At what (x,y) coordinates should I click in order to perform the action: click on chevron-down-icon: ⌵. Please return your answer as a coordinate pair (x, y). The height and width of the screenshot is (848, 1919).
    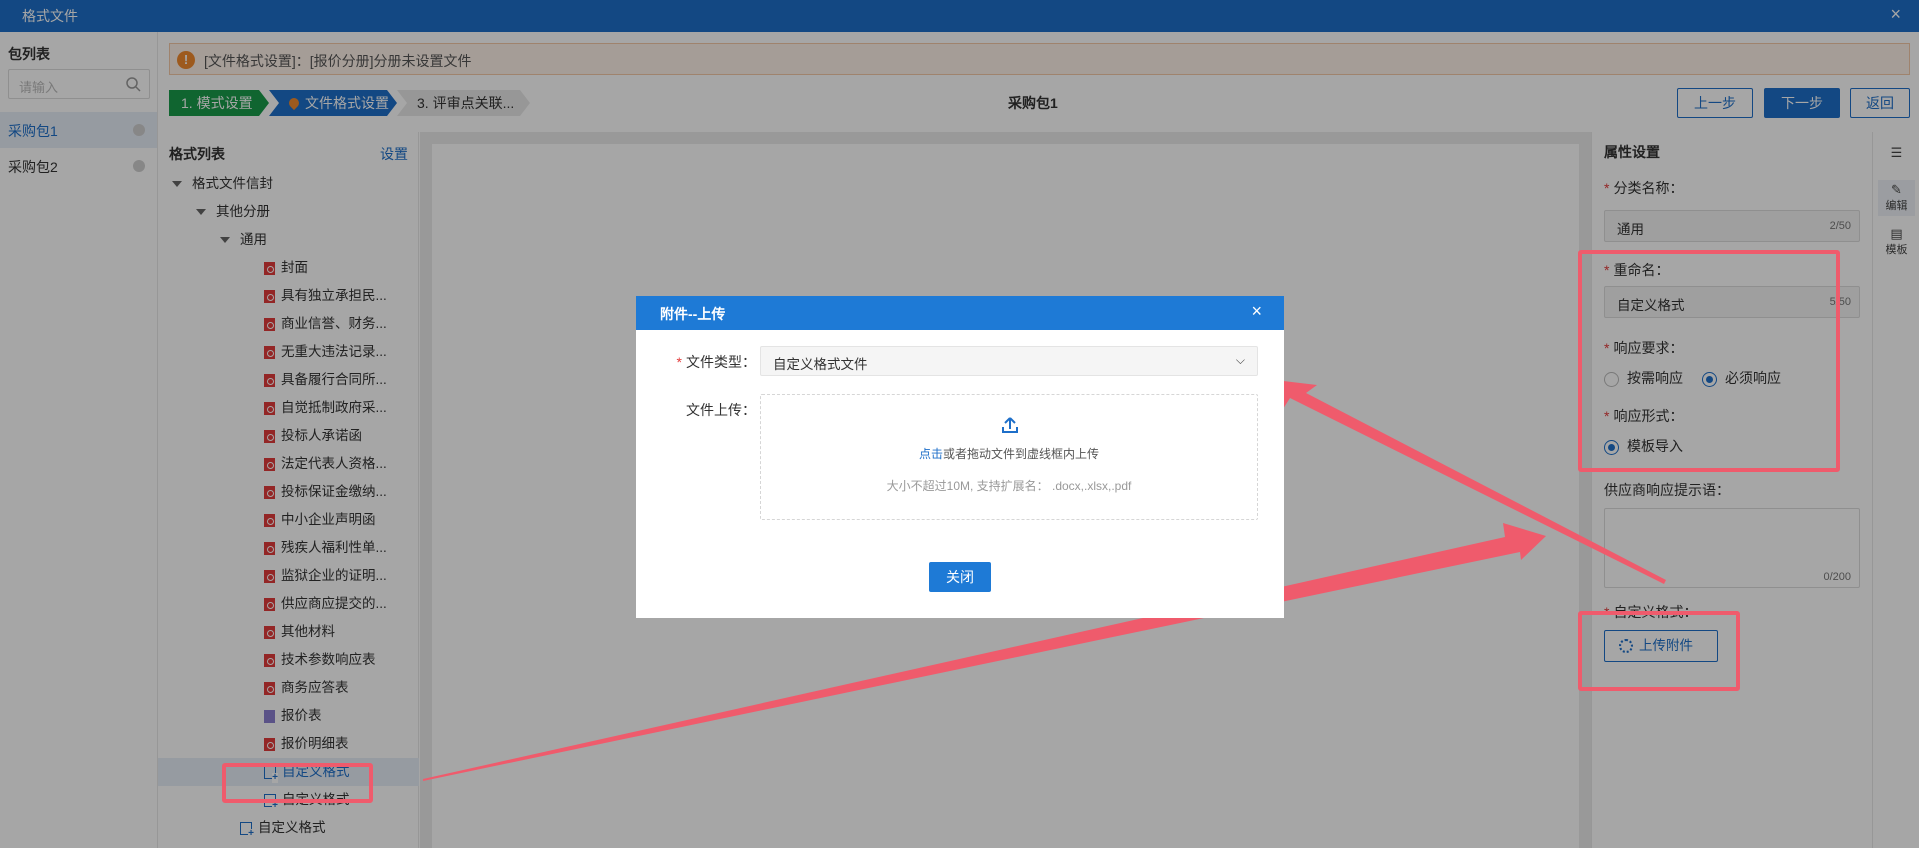
    Looking at the image, I should click on (1240, 360).